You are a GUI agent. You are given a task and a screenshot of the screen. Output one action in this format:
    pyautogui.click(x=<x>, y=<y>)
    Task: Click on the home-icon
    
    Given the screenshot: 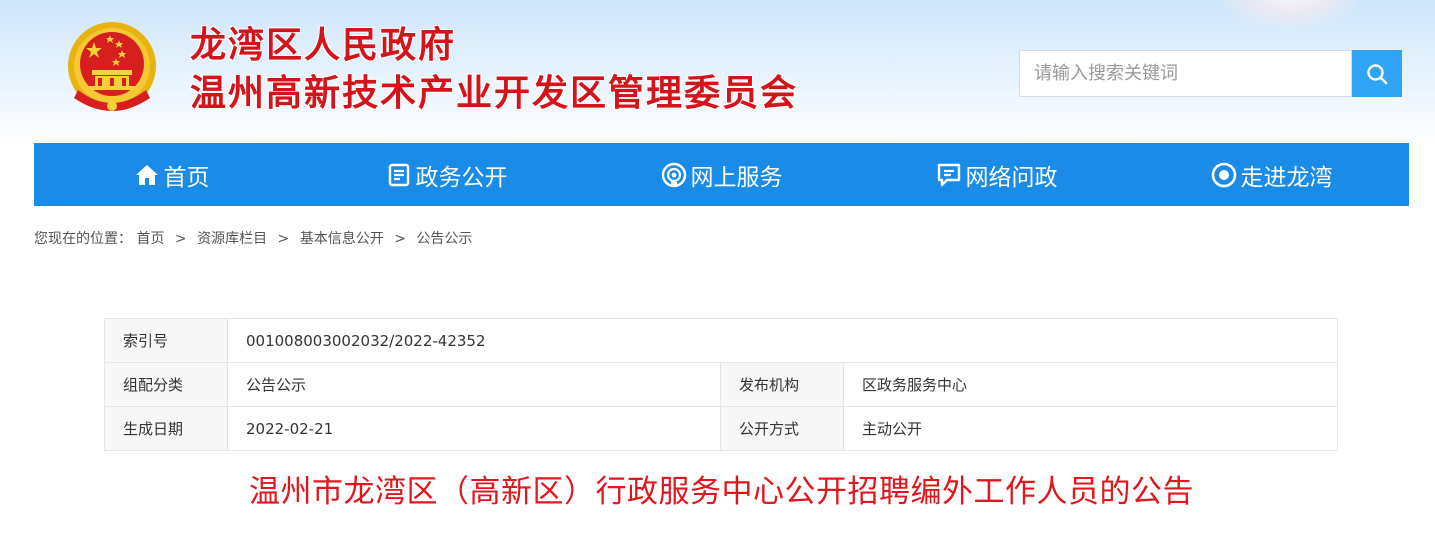 What is the action you would take?
    pyautogui.click(x=147, y=175)
    